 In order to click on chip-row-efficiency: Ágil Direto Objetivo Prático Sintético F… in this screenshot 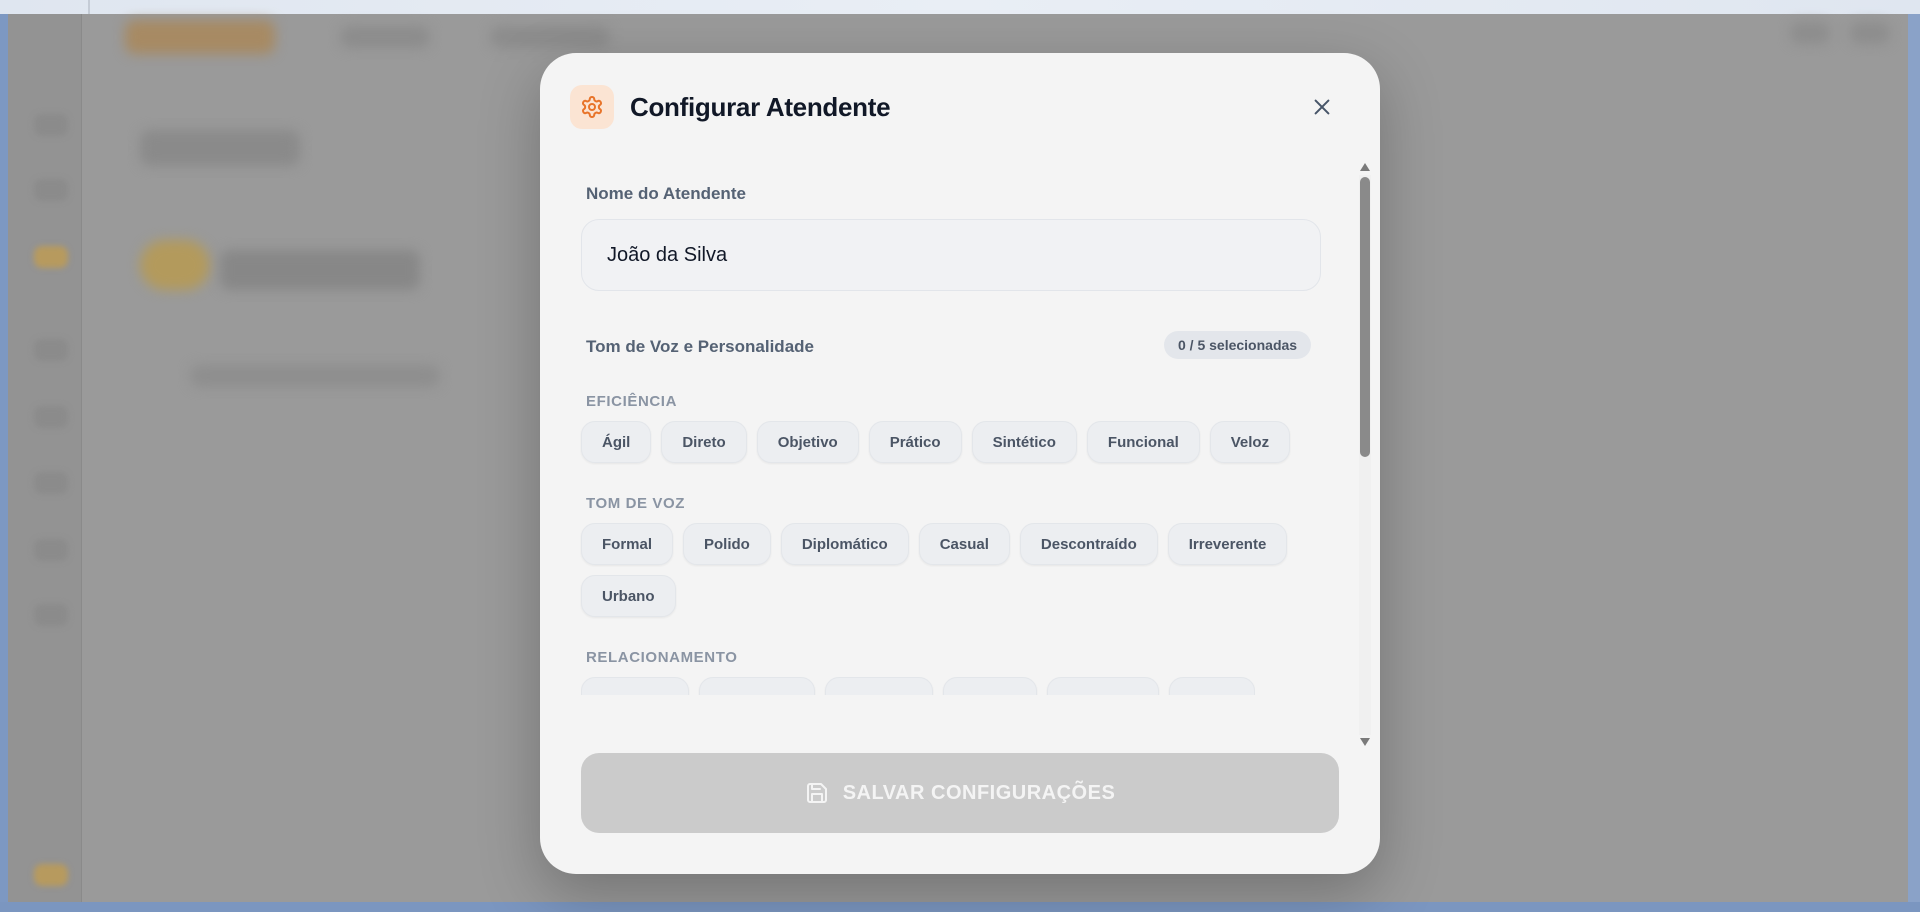, I will do `click(936, 442)`.